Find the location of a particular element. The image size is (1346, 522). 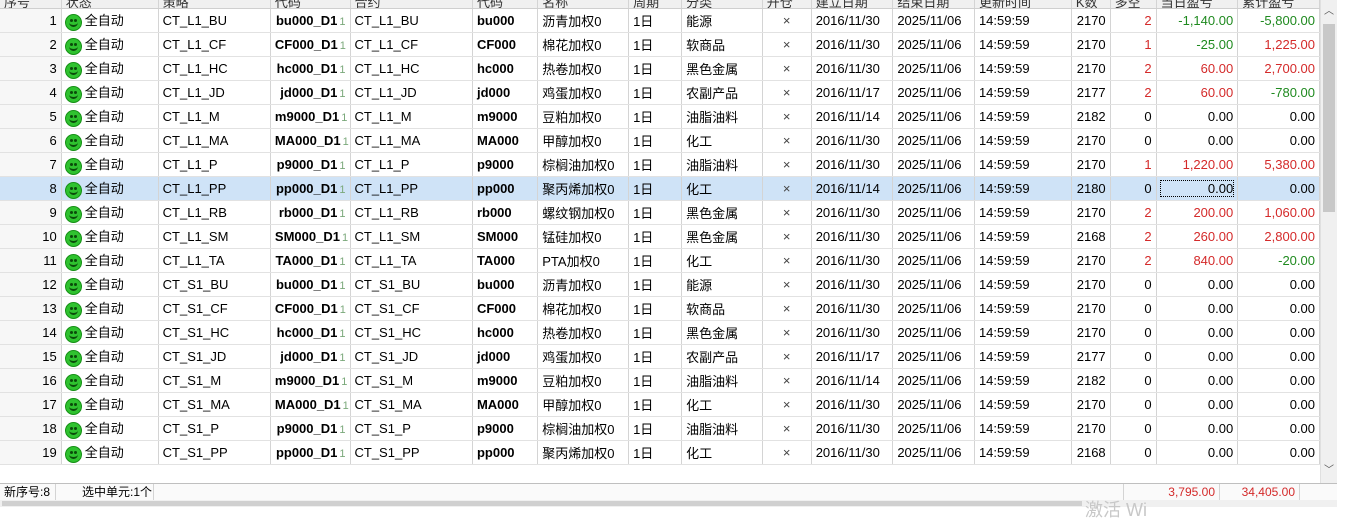

total-pnl-cell: 5,380.00 is located at coordinates (1278, 164).